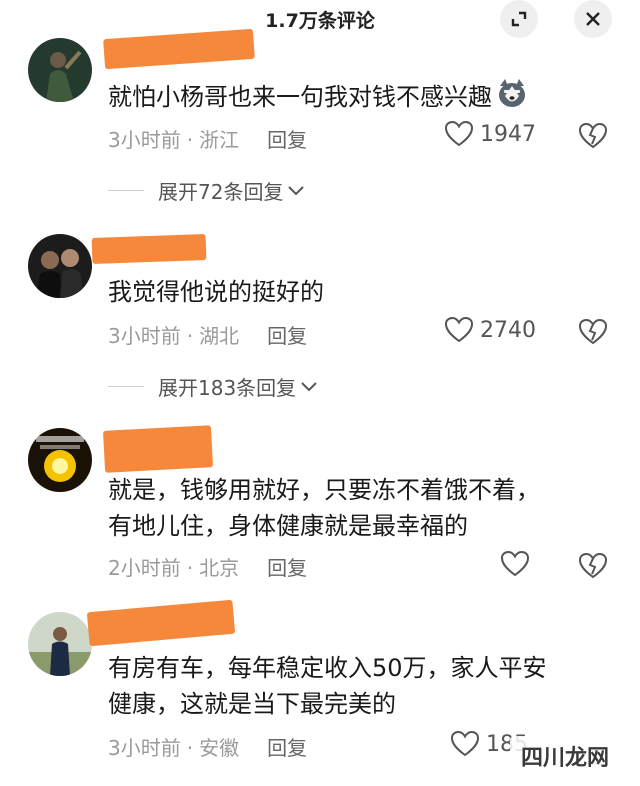 Image resolution: width=640 pixels, height=786 pixels. I want to click on comment-text: 就是，钱够用就好，只要冻不着饿不着， 有地儿住，身体健康就是最幸福的, so click(324, 508).